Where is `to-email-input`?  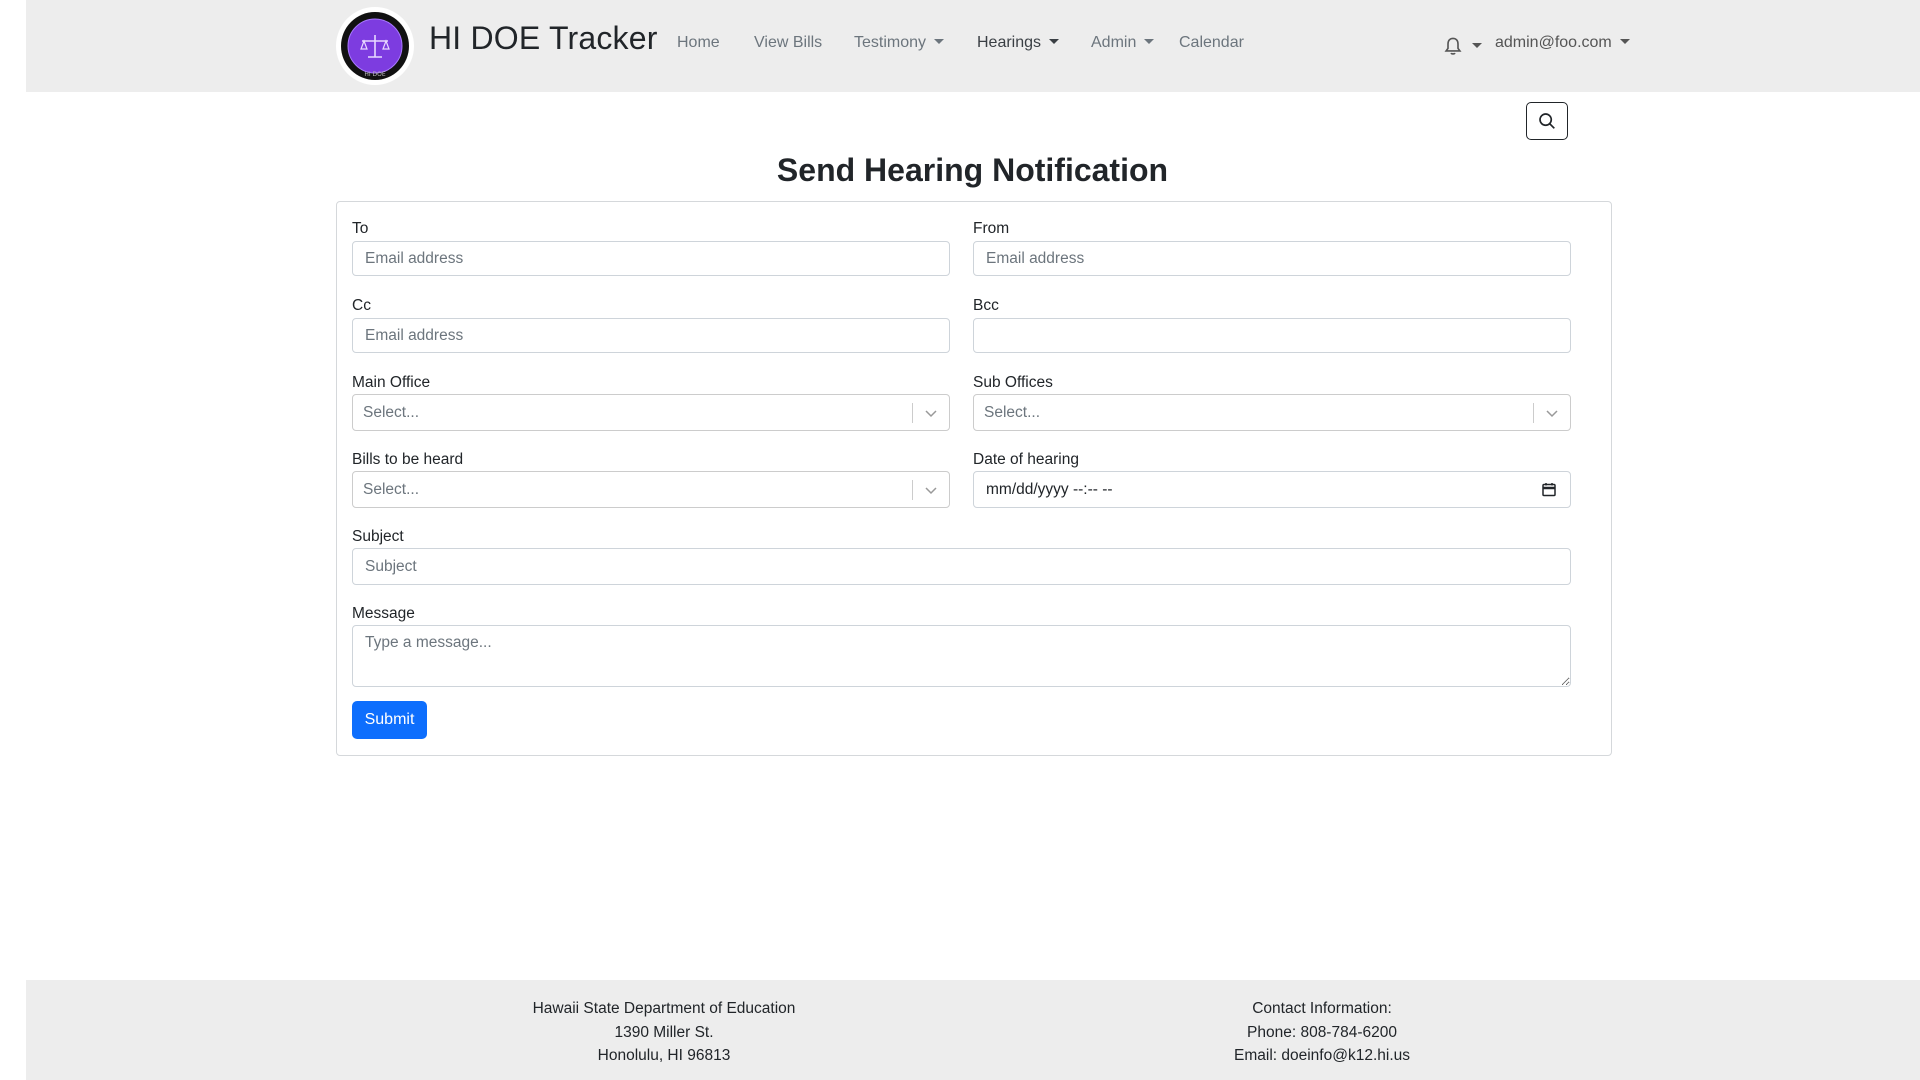
to-email-input is located at coordinates (651, 258).